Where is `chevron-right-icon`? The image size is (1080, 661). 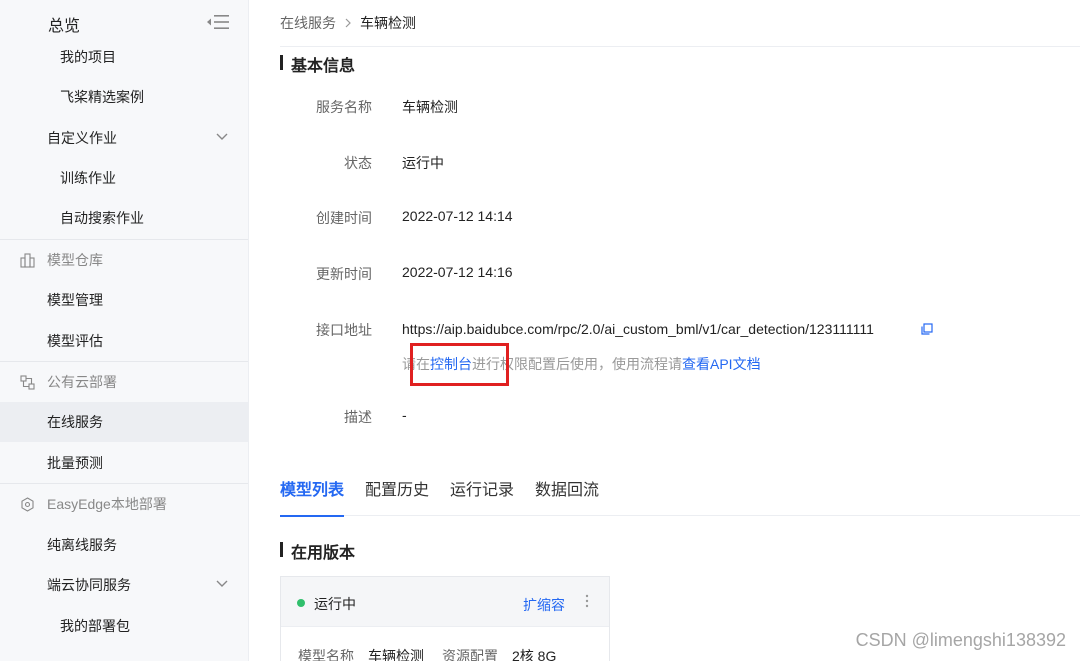
chevron-right-icon is located at coordinates (348, 23).